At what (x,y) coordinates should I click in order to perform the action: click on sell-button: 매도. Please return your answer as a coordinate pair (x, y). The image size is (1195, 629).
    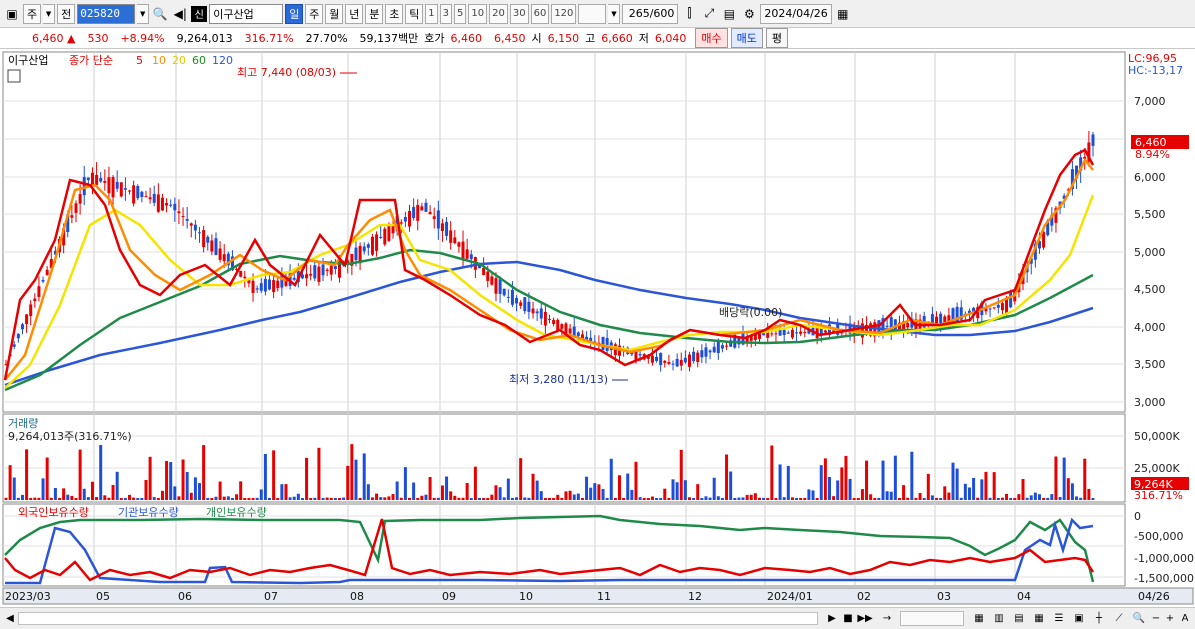
    Looking at the image, I should click on (746, 38).